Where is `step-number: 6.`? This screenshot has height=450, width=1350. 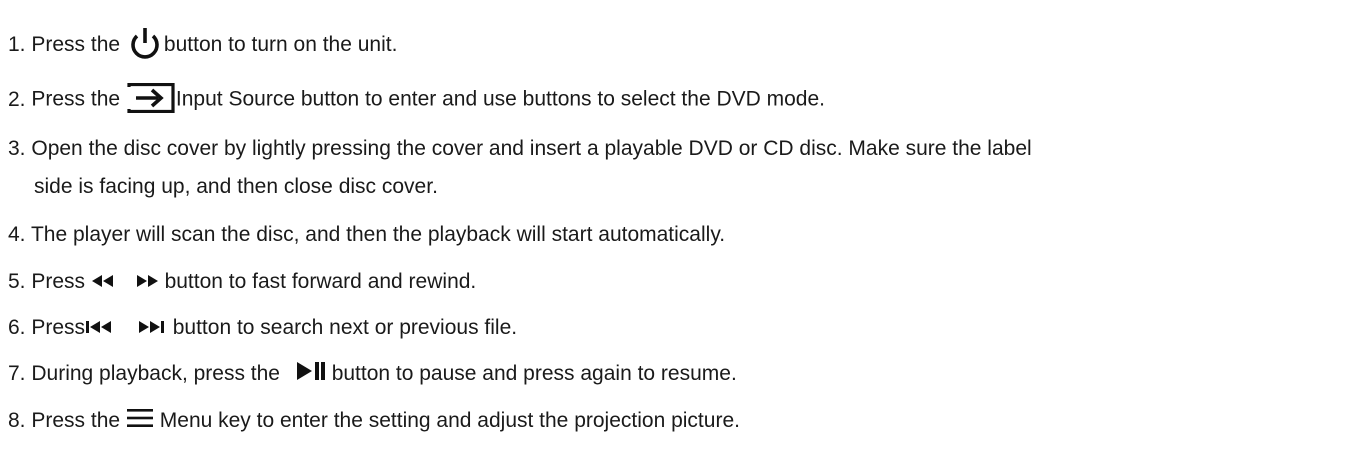 step-number: 6. is located at coordinates (17, 327).